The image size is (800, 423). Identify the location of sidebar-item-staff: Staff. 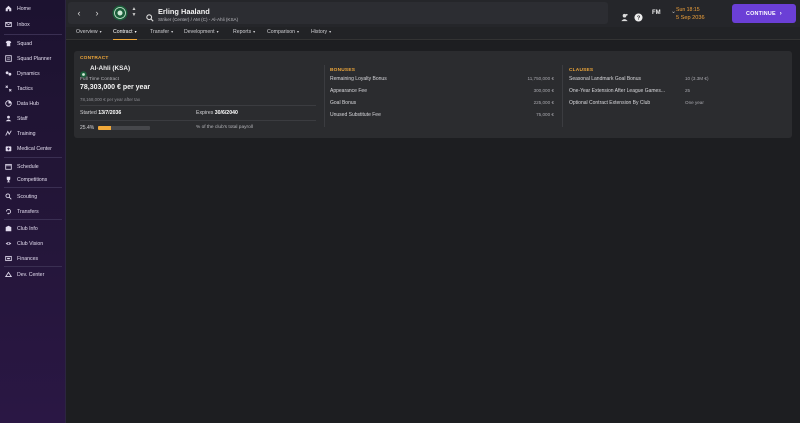
(33, 118).